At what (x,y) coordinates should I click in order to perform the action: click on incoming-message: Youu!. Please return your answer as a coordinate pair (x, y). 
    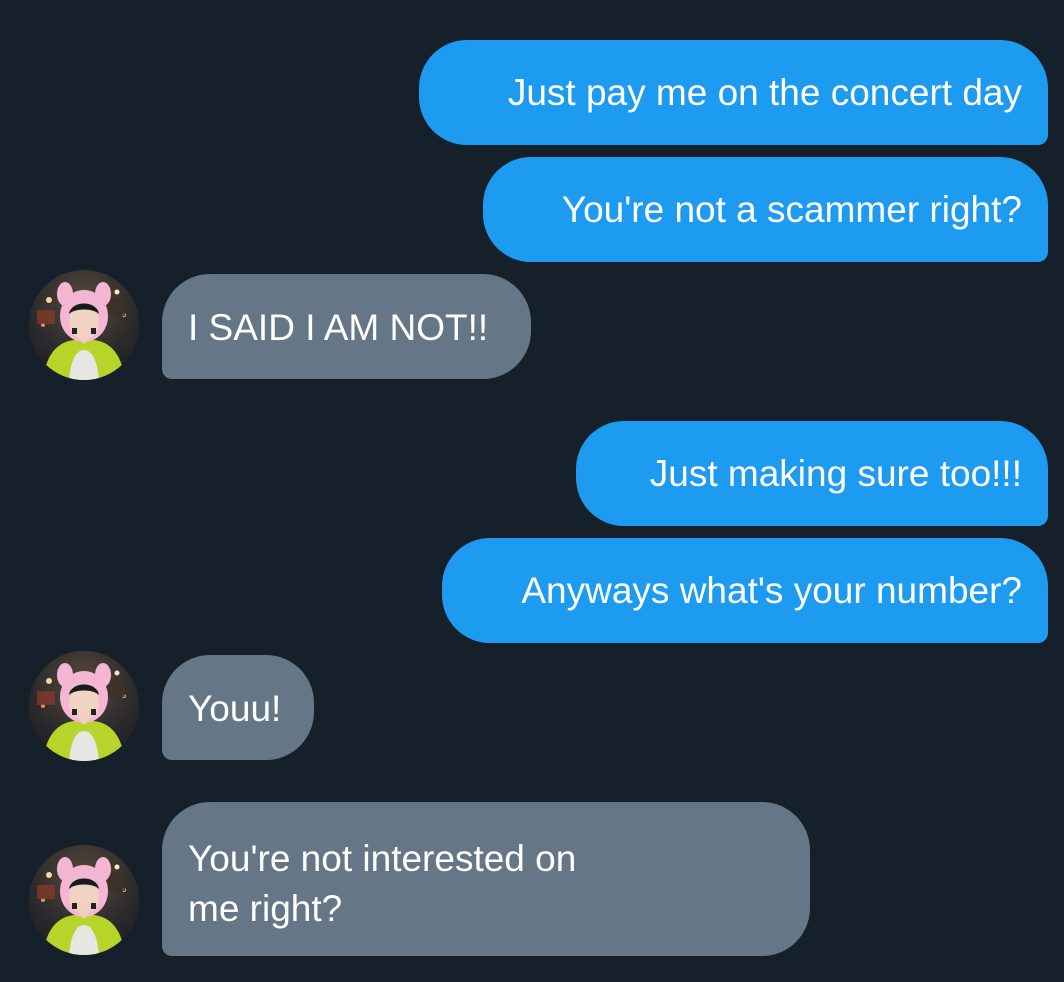
    Looking at the image, I should click on (238, 707).